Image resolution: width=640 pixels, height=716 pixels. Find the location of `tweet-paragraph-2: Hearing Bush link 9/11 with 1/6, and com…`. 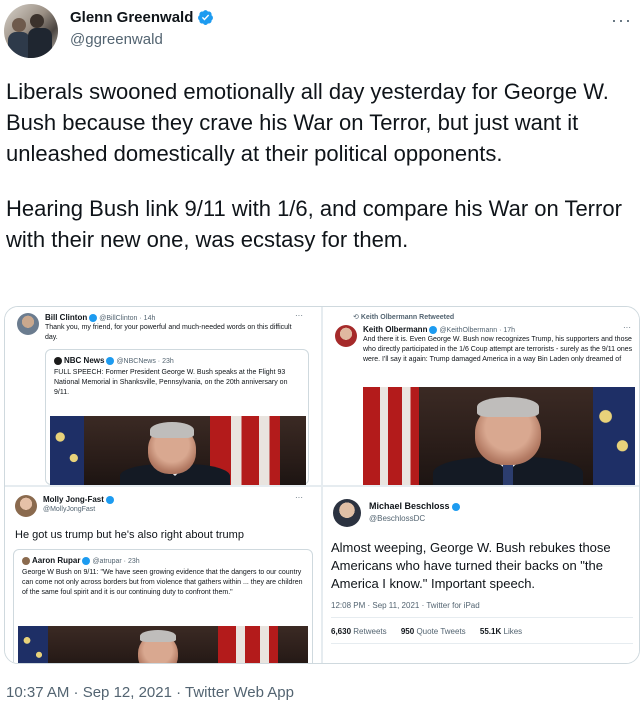

tweet-paragraph-2: Hearing Bush link 9/11 with 1/6, and com… is located at coordinates (314, 224).